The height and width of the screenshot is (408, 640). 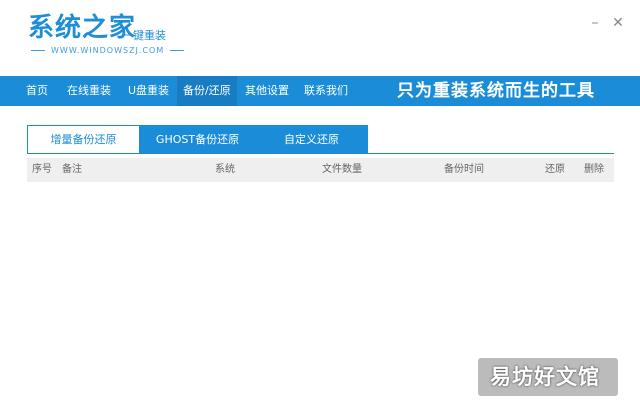 I want to click on logo-divider-right, so click(x=177, y=50).